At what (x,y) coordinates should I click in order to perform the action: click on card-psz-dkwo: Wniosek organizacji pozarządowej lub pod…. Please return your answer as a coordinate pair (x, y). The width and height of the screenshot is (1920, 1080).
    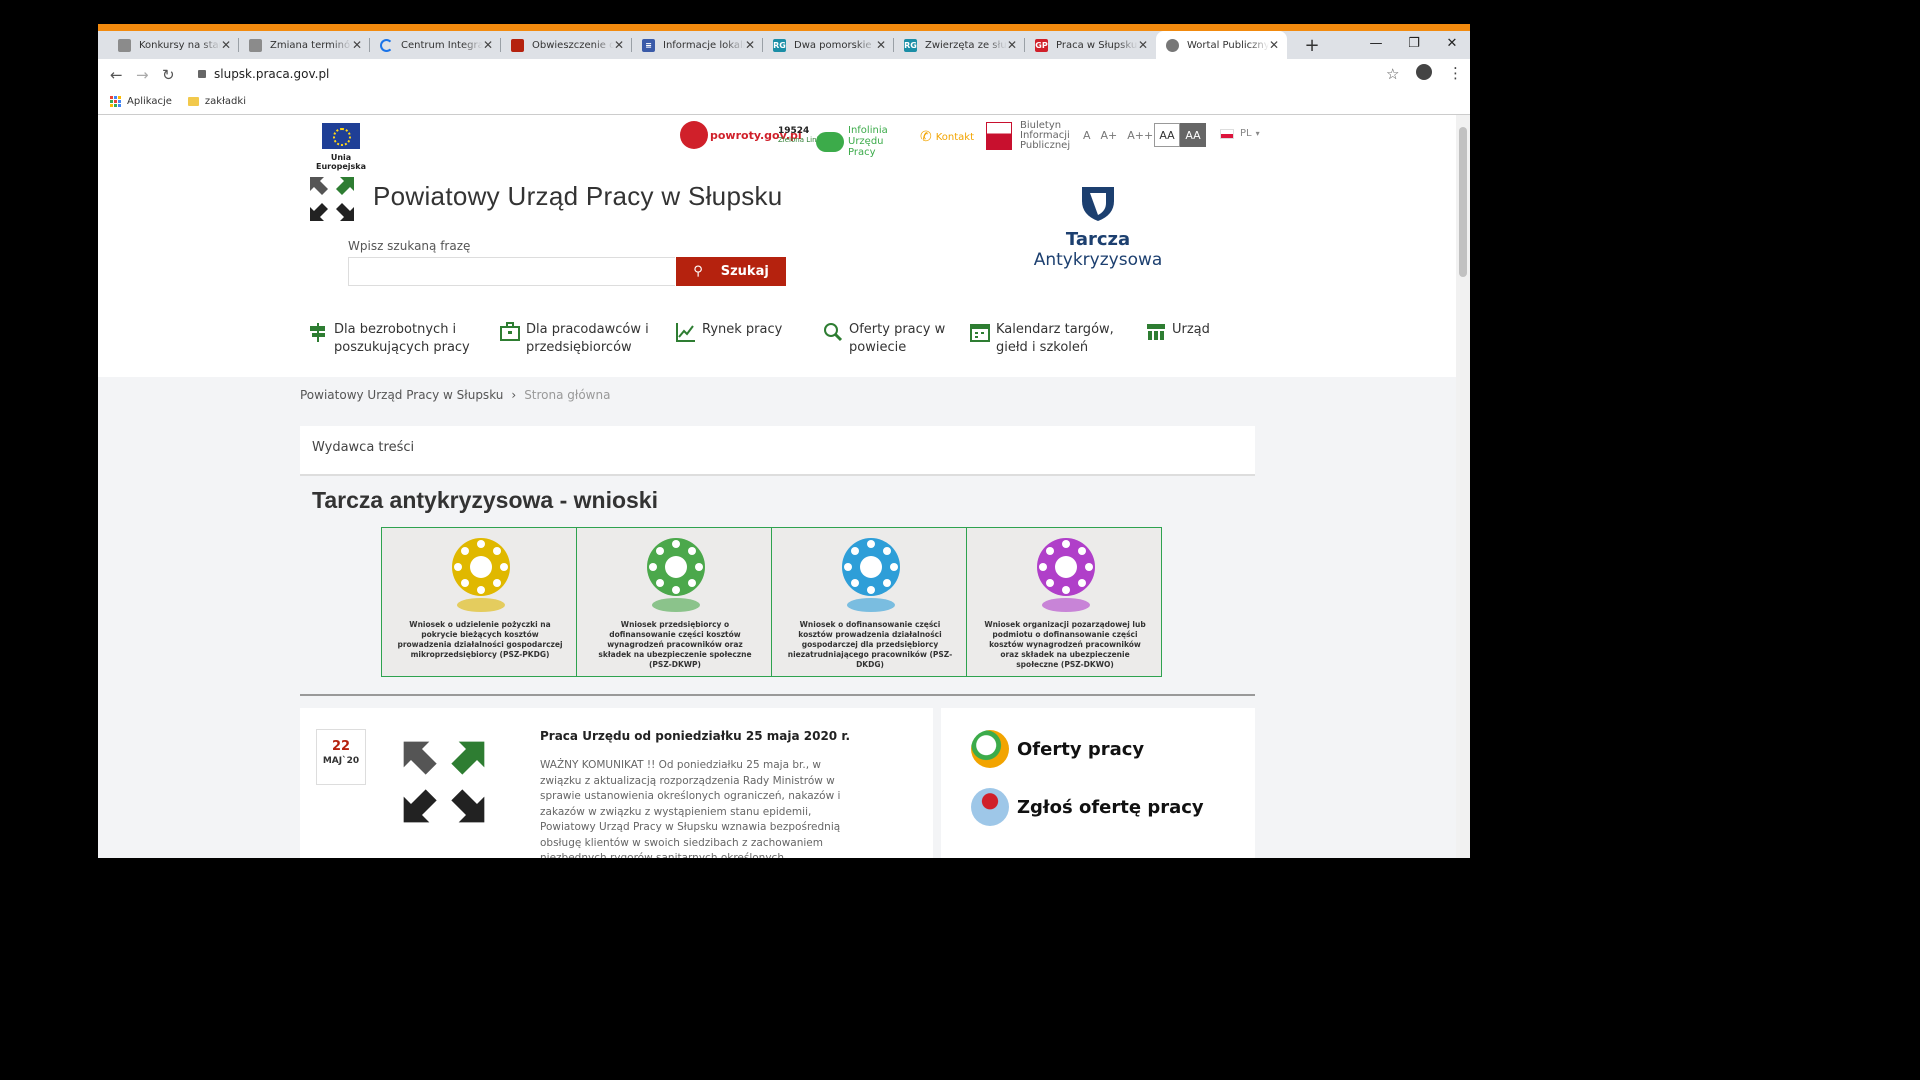
    Looking at the image, I should click on (1064, 602).